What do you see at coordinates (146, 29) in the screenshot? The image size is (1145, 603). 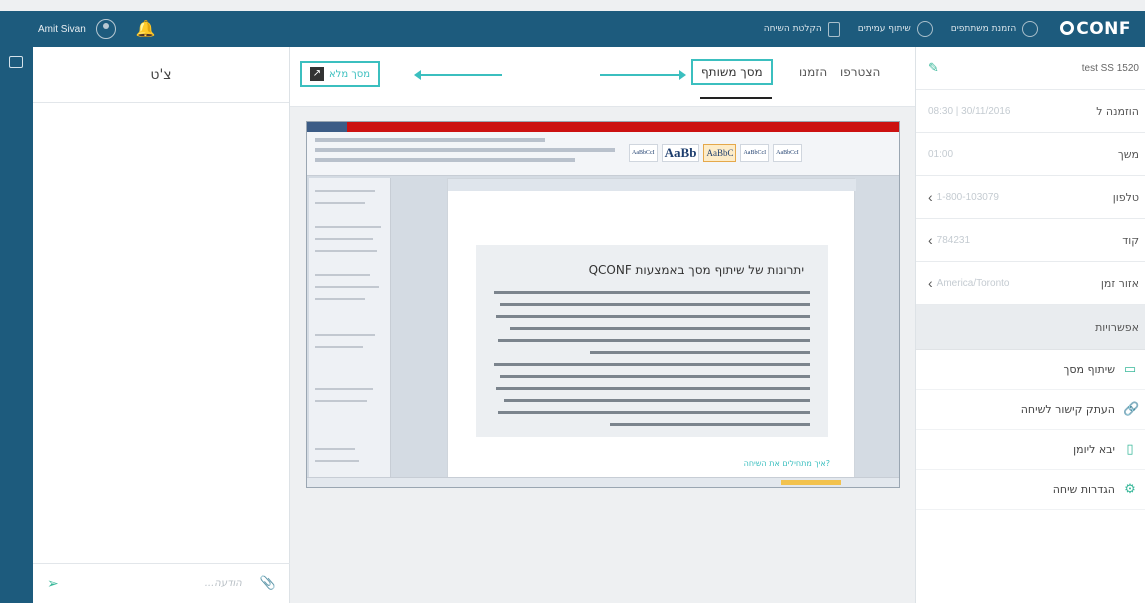 I see `bell-icon: 🔔` at bounding box center [146, 29].